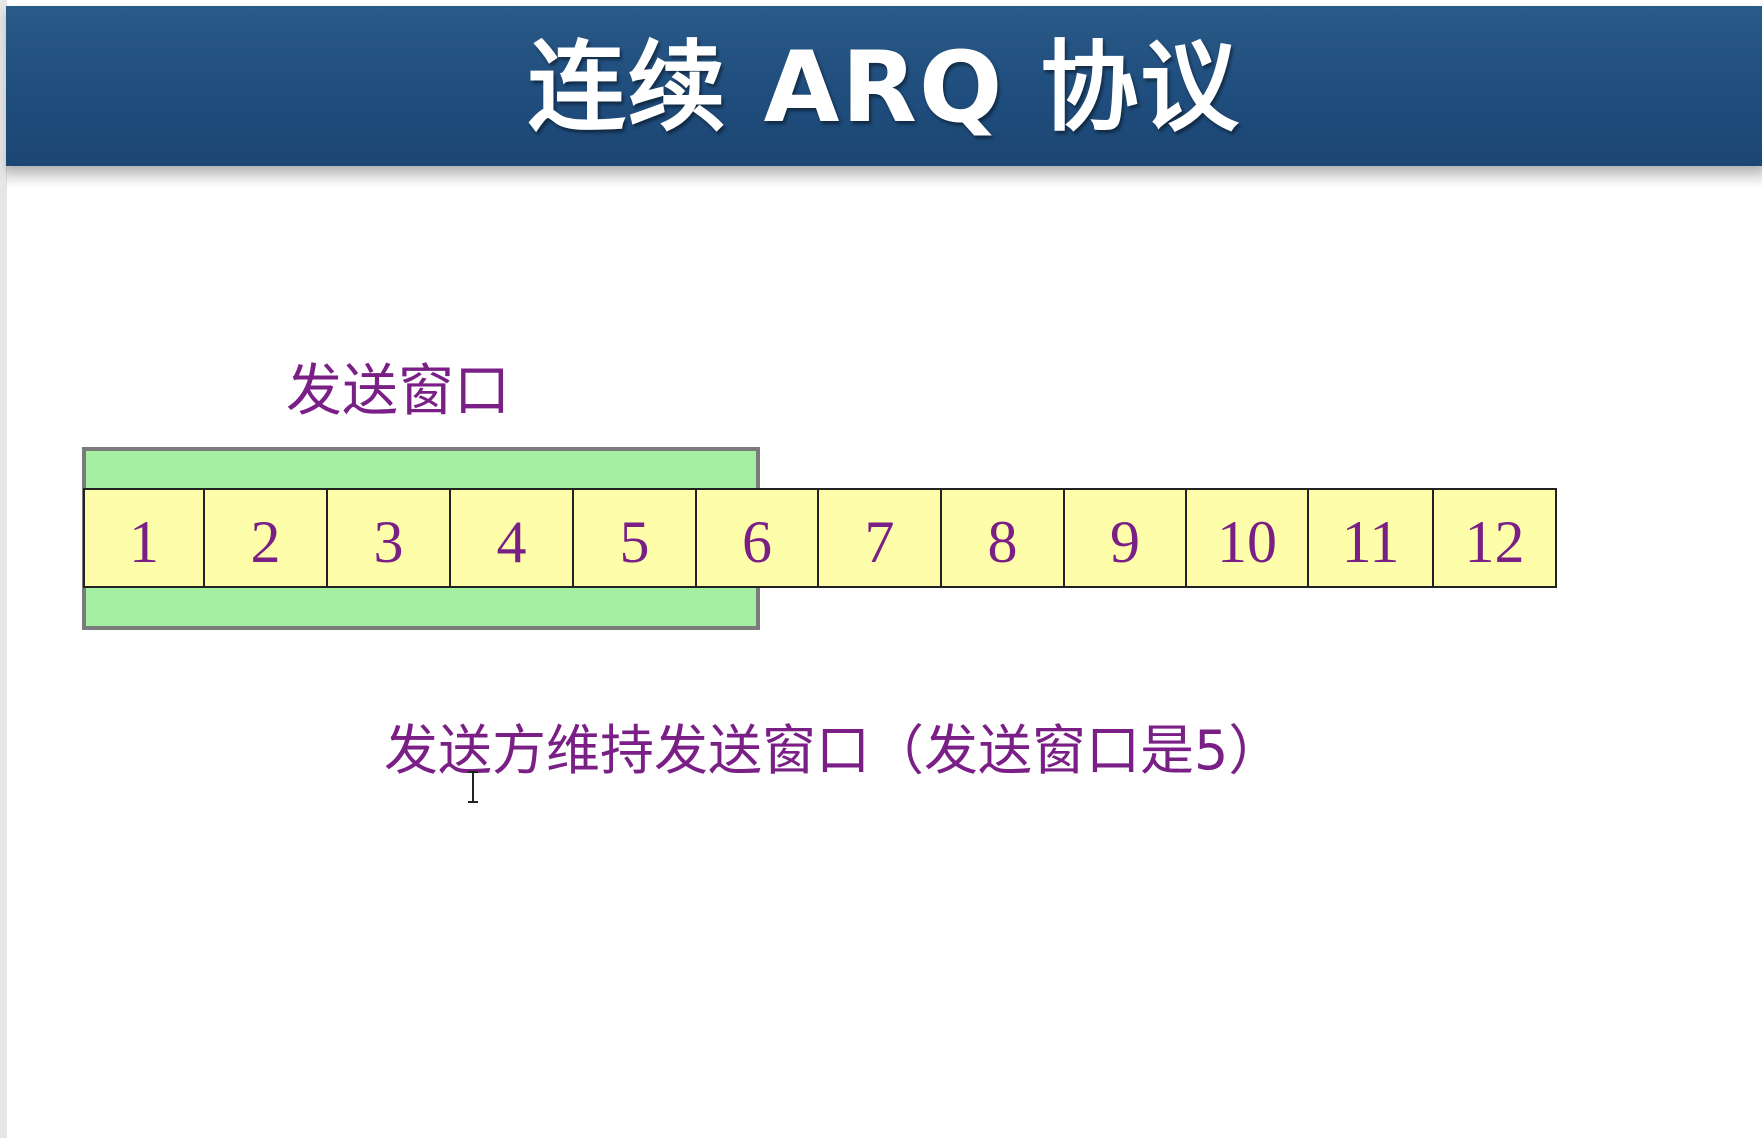  I want to click on text-cursor-icon, so click(473, 787).